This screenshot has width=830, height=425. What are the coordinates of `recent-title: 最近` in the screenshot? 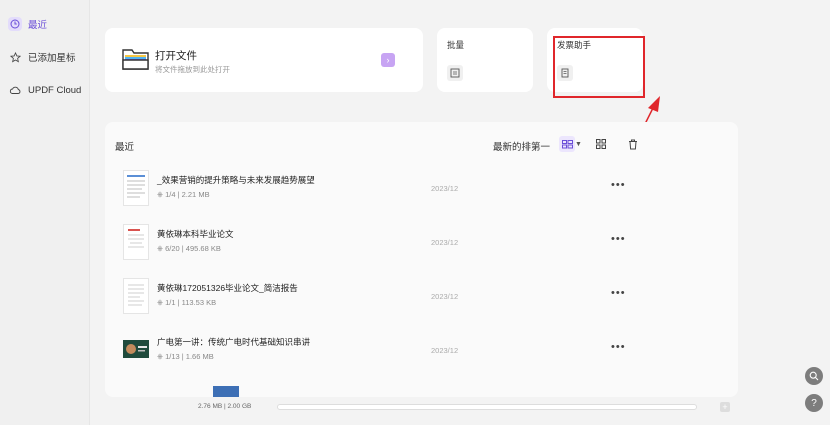 It's located at (125, 147).